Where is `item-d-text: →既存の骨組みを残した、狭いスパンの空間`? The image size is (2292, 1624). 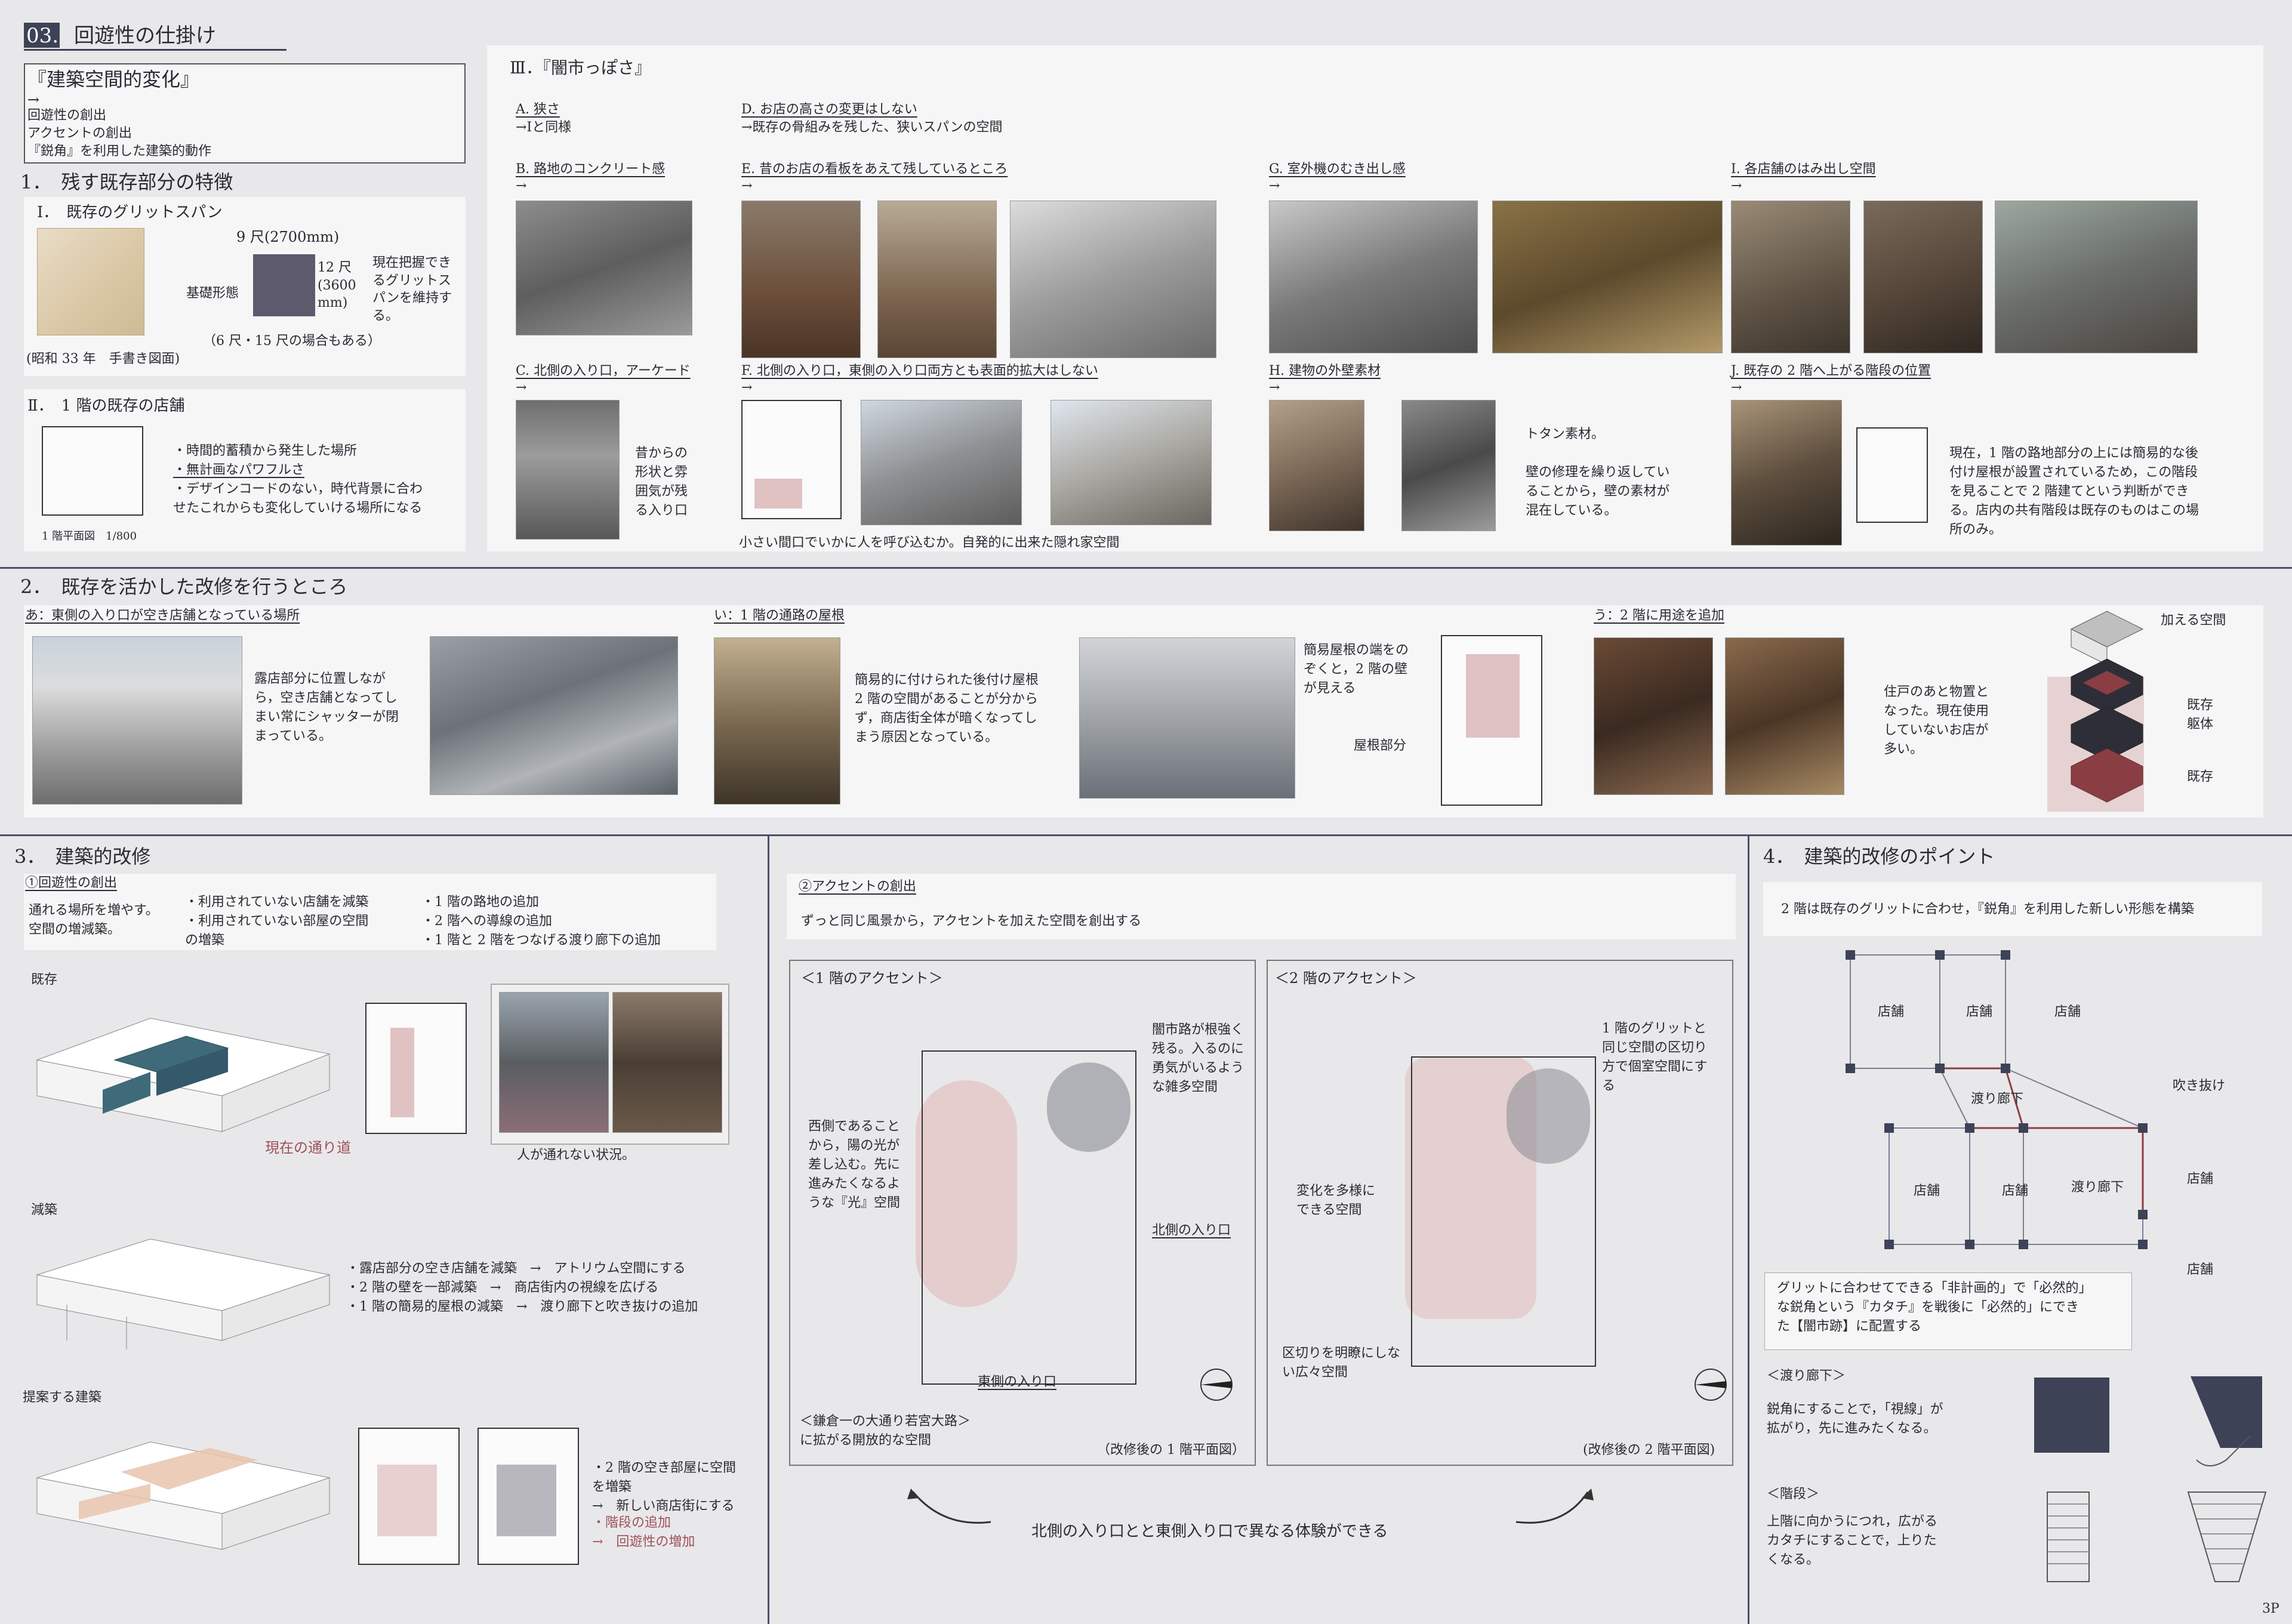 item-d-text: →既存の骨組みを残した、狭いスパンの空間 is located at coordinates (872, 127).